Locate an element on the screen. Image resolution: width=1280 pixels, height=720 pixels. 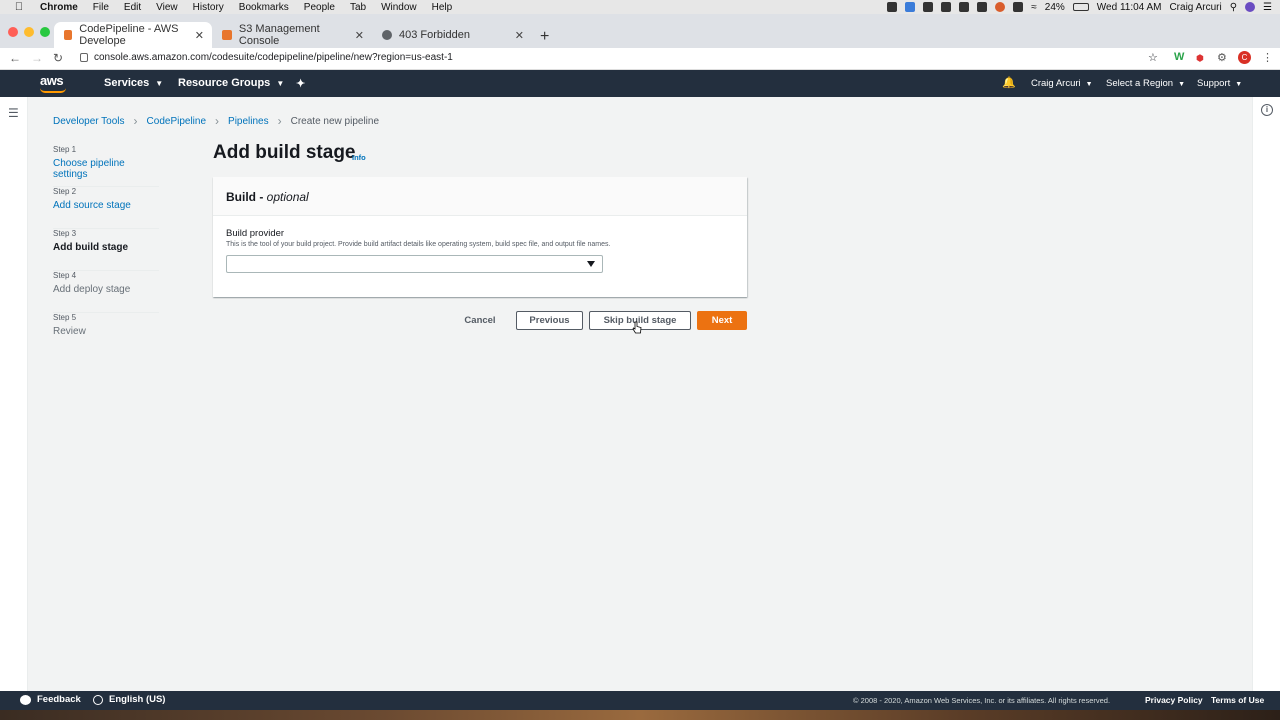
bookmark-star-icon: ☆ is located at coordinates (1153, 57).